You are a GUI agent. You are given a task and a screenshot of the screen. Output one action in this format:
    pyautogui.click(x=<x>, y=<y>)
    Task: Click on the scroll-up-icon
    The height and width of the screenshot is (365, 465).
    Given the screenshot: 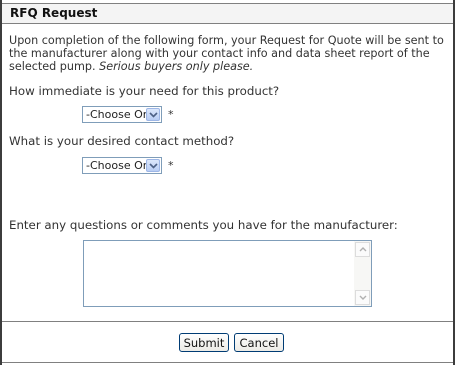 What is the action you would take?
    pyautogui.click(x=362, y=249)
    